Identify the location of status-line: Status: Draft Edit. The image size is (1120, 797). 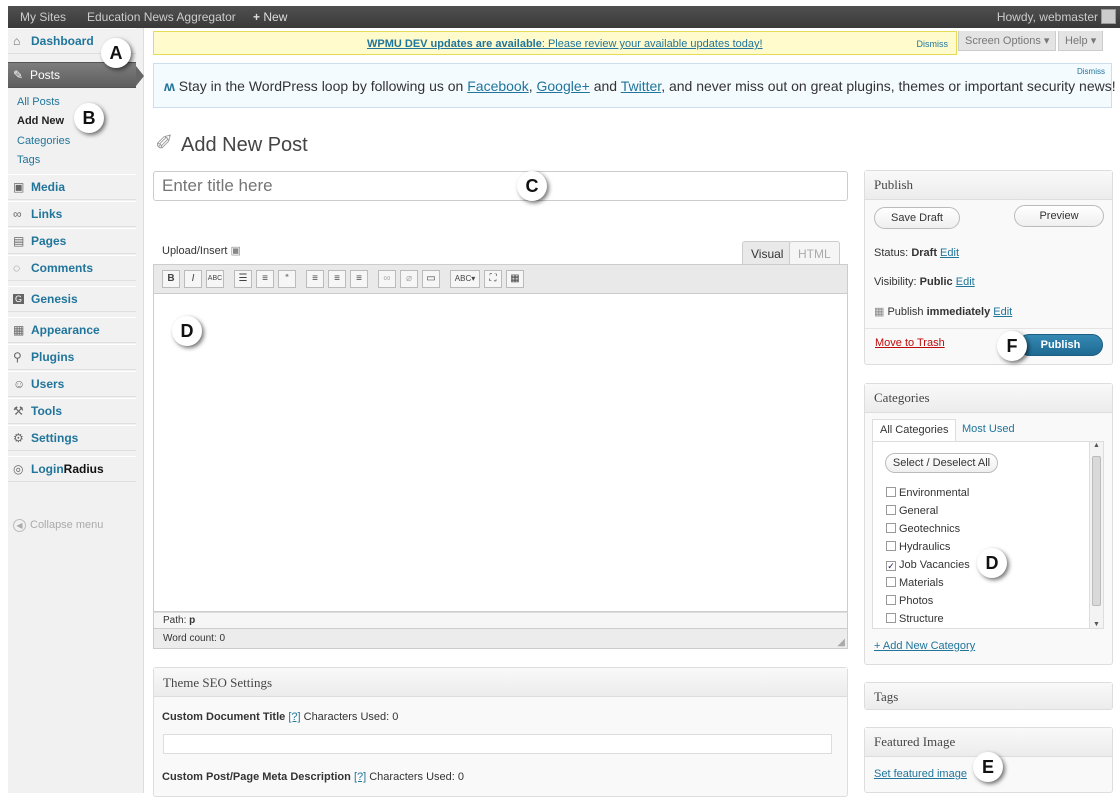
(916, 253).